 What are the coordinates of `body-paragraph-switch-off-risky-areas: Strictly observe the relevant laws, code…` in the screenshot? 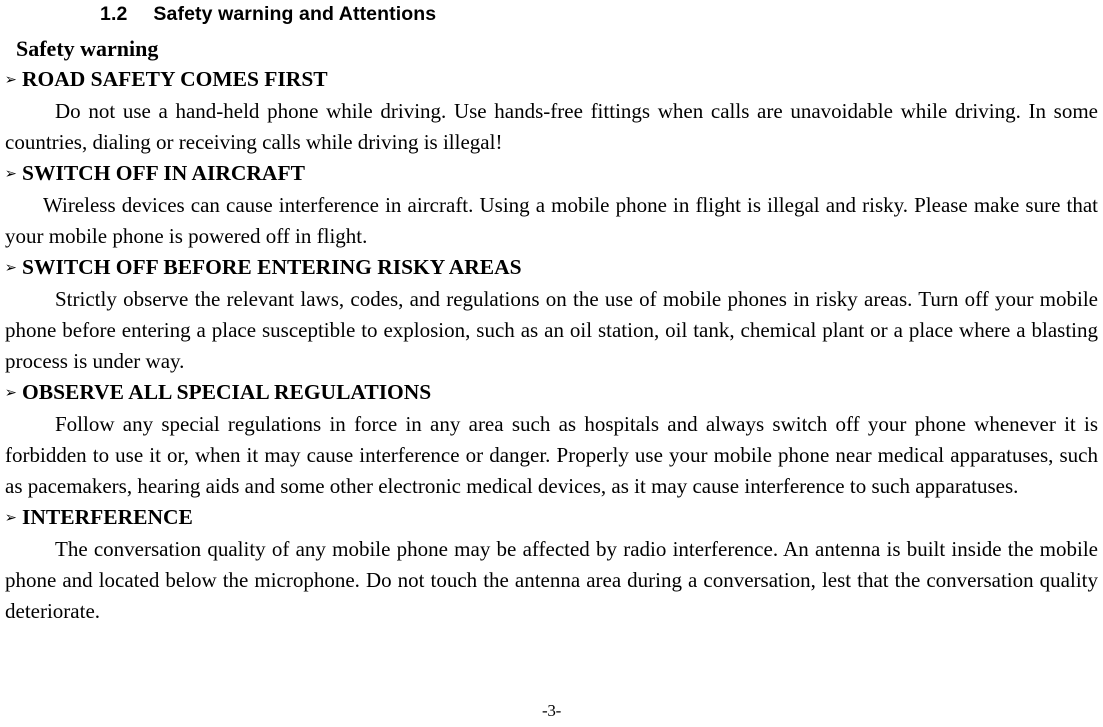 It's located at (551, 330).